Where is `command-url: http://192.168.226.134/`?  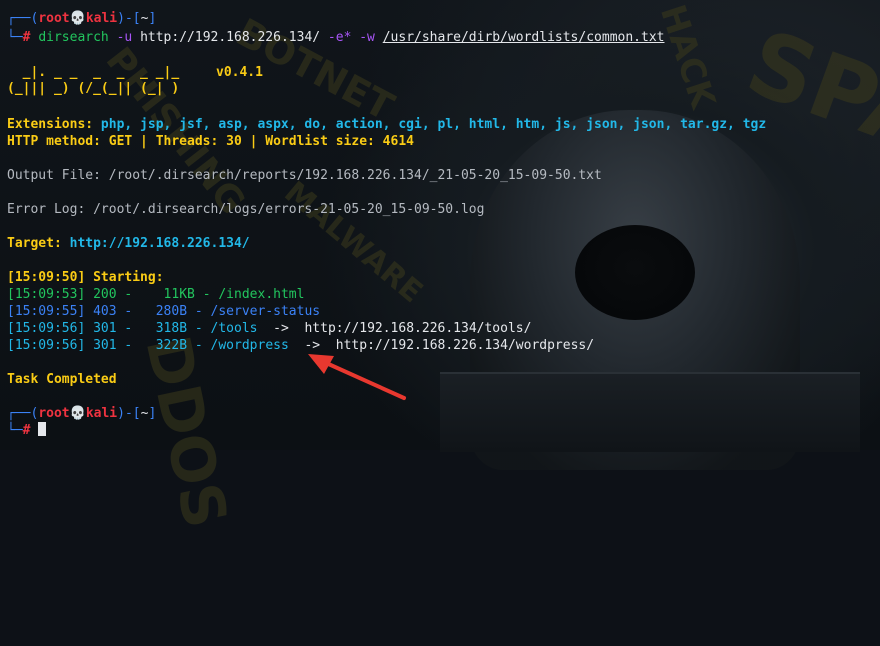 command-url: http://192.168.226.134/ is located at coordinates (230, 37).